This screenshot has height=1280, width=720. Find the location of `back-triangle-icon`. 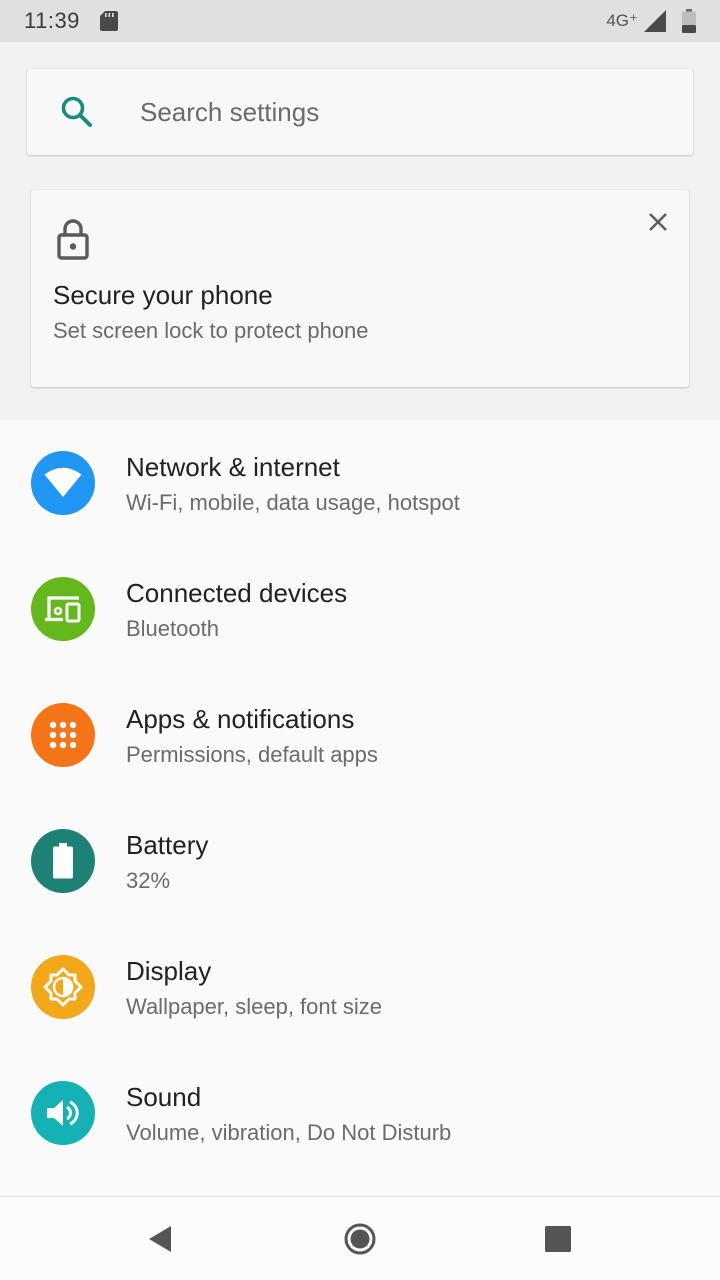

back-triangle-icon is located at coordinates (160, 1239).